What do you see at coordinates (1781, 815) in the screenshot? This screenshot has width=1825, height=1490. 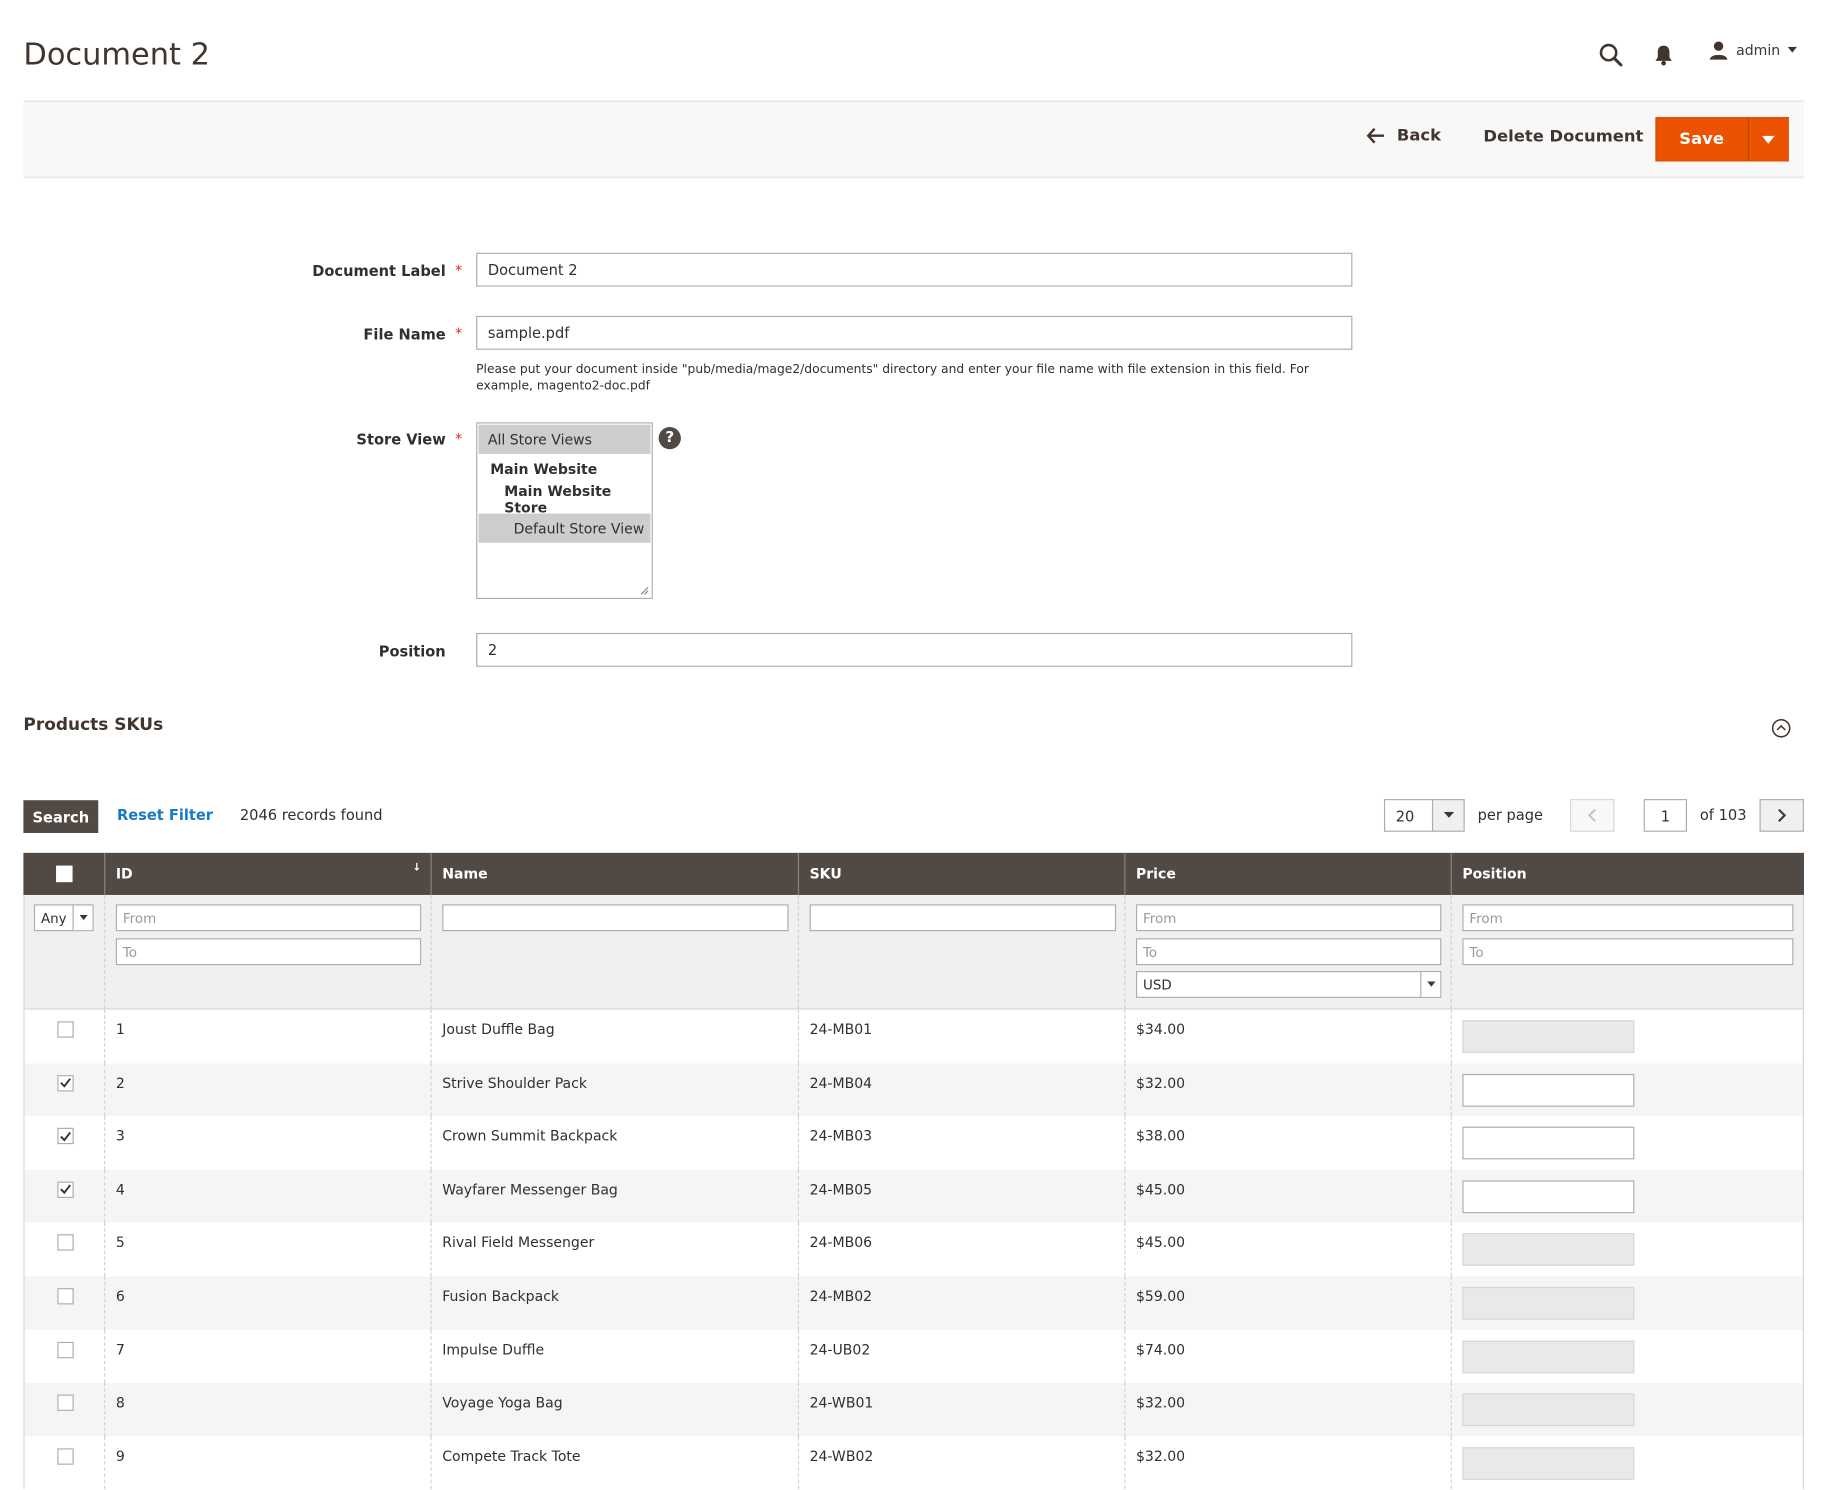 I see `next-page-button` at bounding box center [1781, 815].